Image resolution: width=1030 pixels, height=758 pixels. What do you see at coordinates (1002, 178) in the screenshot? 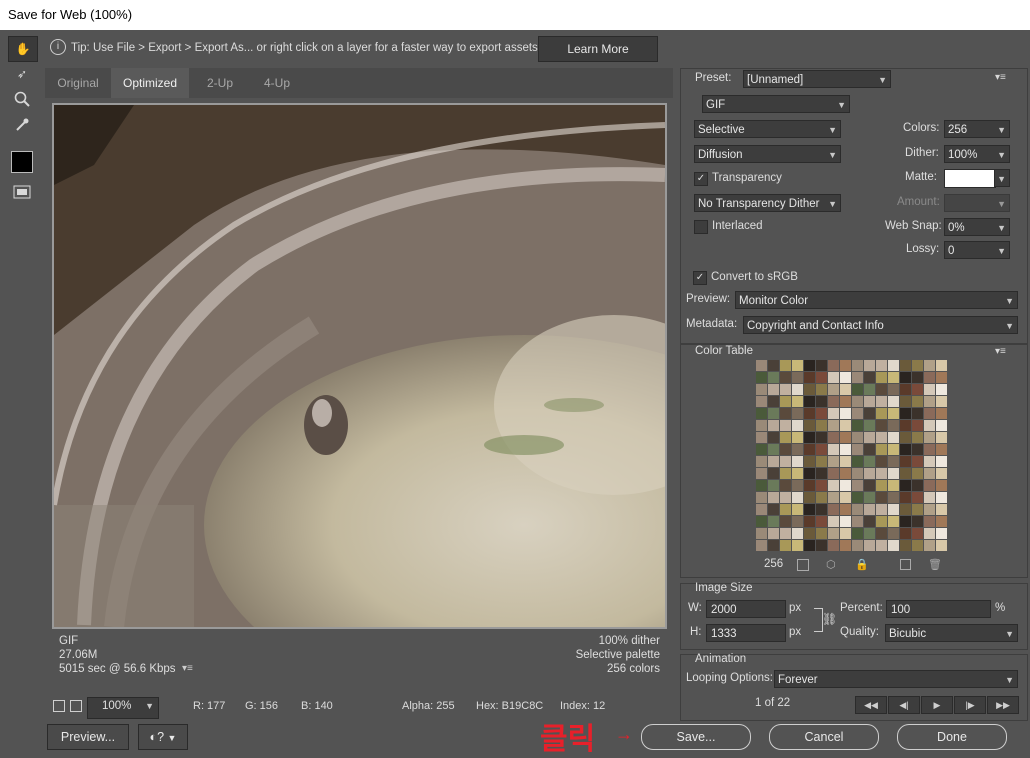
I see `matte-menu: ▼` at bounding box center [1002, 178].